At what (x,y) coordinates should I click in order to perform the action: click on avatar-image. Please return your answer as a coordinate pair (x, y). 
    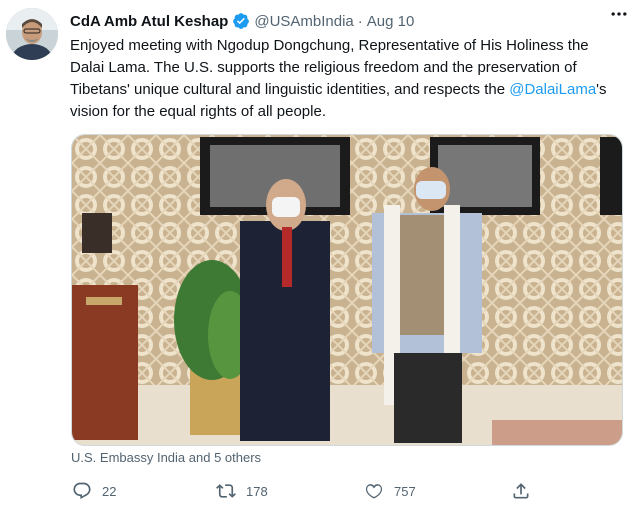
    Looking at the image, I should click on (32, 34).